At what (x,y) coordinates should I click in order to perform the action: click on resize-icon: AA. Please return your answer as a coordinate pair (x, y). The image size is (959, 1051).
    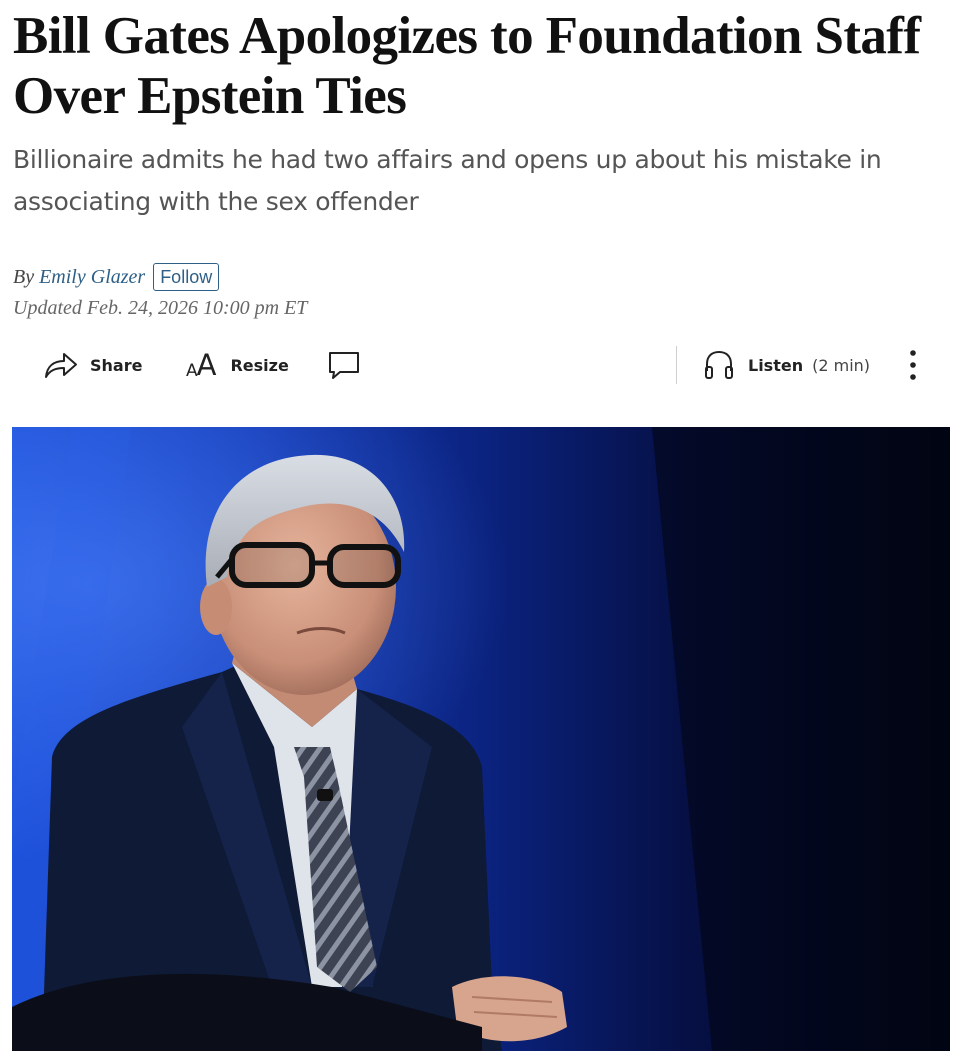
    Looking at the image, I should click on (201, 364).